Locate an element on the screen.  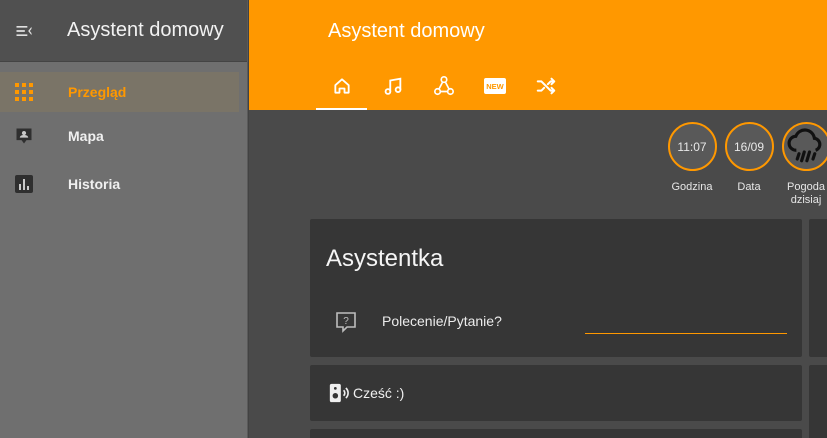
greeting-card: Cześć :) is located at coordinates (556, 393).